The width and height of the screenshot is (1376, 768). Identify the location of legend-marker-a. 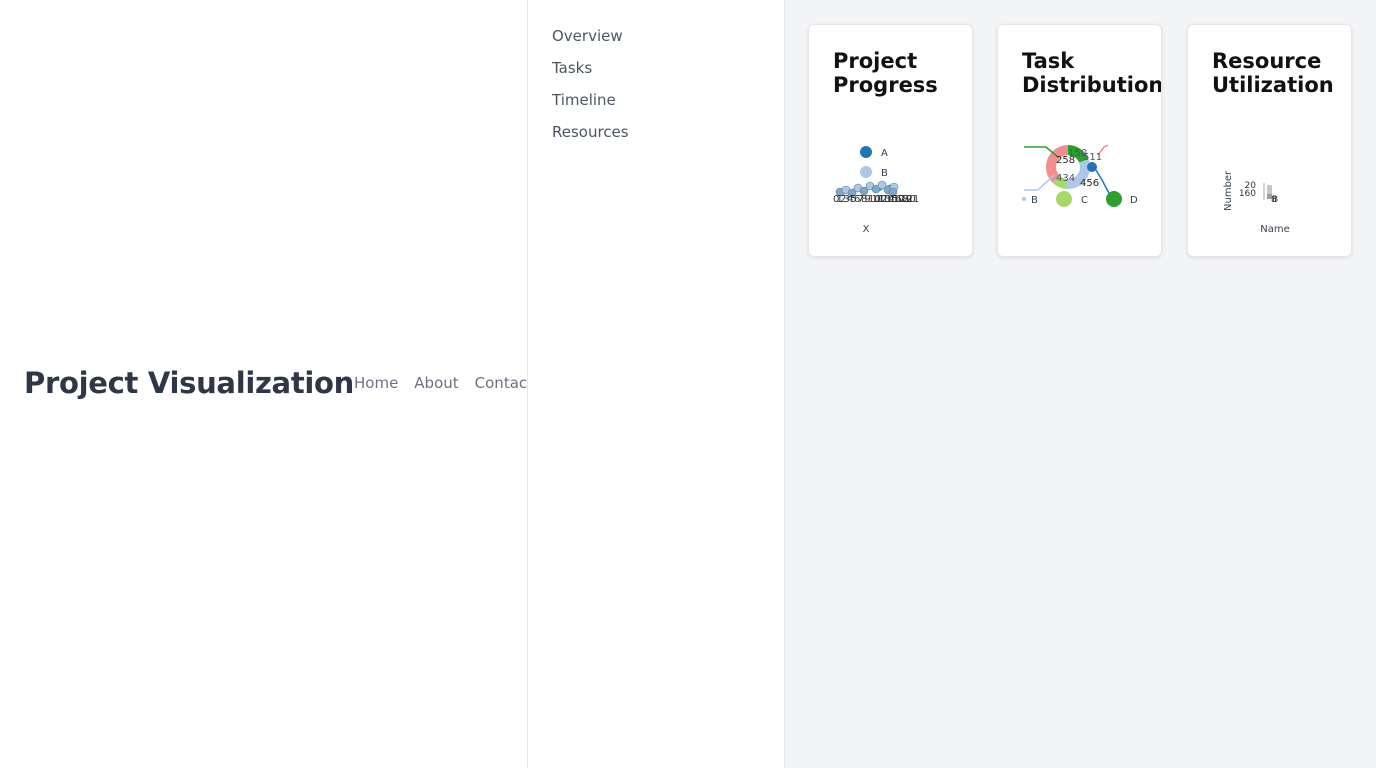
(866, 152).